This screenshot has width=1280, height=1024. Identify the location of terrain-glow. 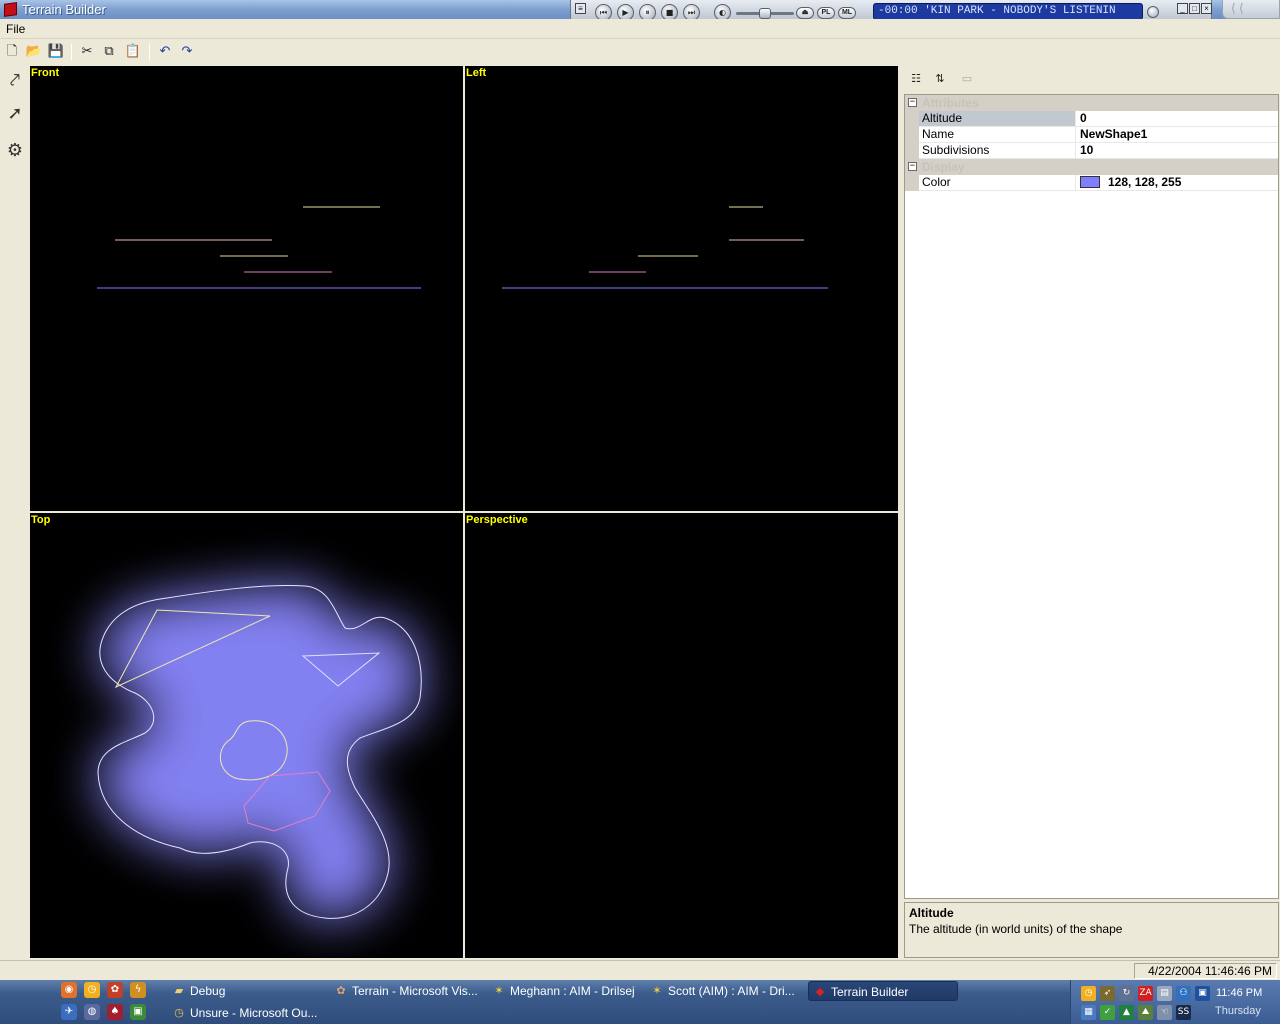
(260, 752).